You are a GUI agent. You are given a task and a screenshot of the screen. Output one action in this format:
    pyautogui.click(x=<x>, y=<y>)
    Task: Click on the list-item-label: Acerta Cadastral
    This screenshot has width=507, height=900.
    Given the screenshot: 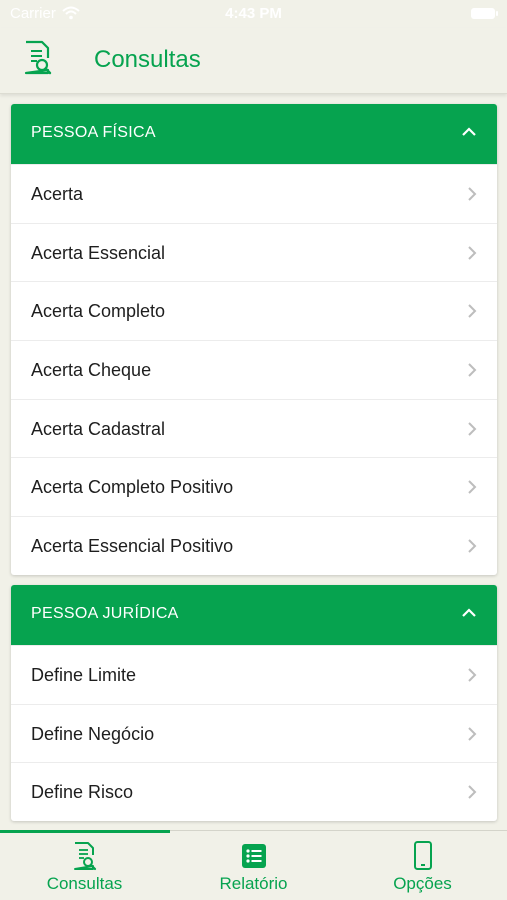 What is the action you would take?
    pyautogui.click(x=98, y=428)
    